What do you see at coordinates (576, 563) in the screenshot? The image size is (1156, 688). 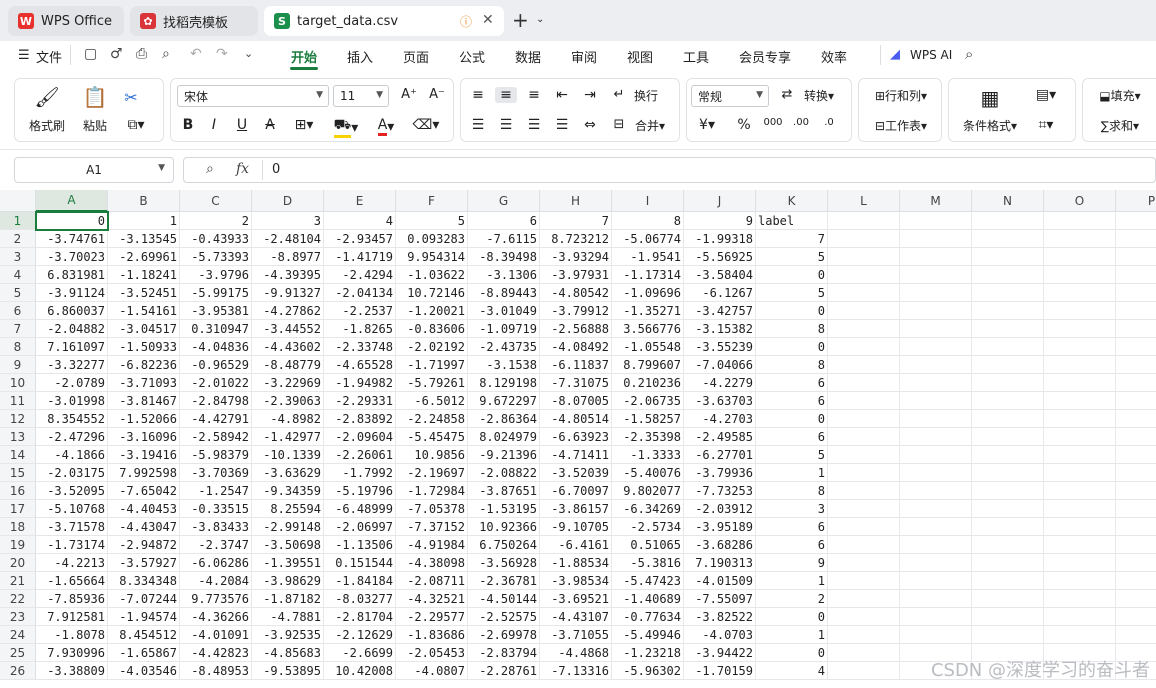 I see `cell-h20: -1.88534` at bounding box center [576, 563].